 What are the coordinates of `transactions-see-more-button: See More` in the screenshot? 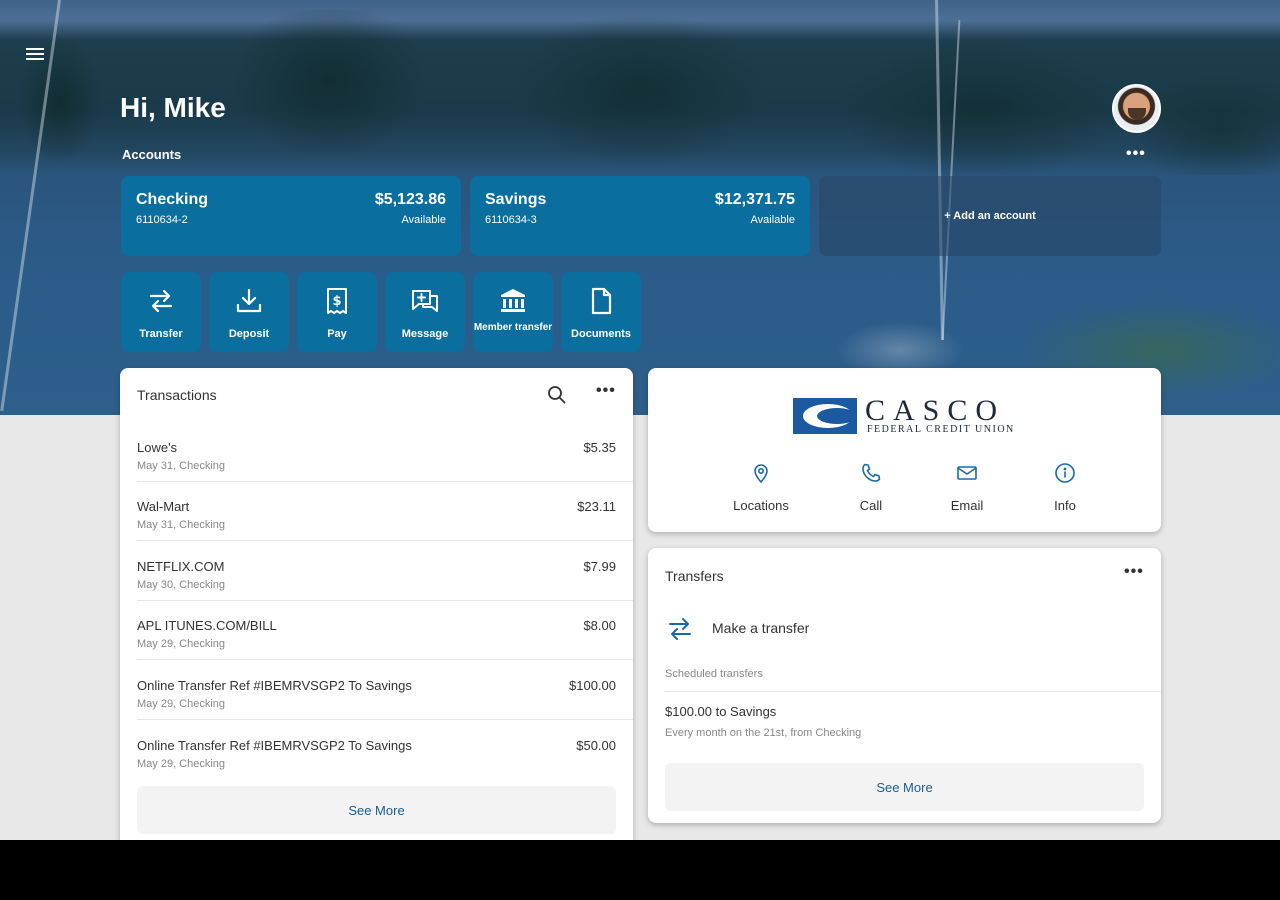 It's located at (376, 810).